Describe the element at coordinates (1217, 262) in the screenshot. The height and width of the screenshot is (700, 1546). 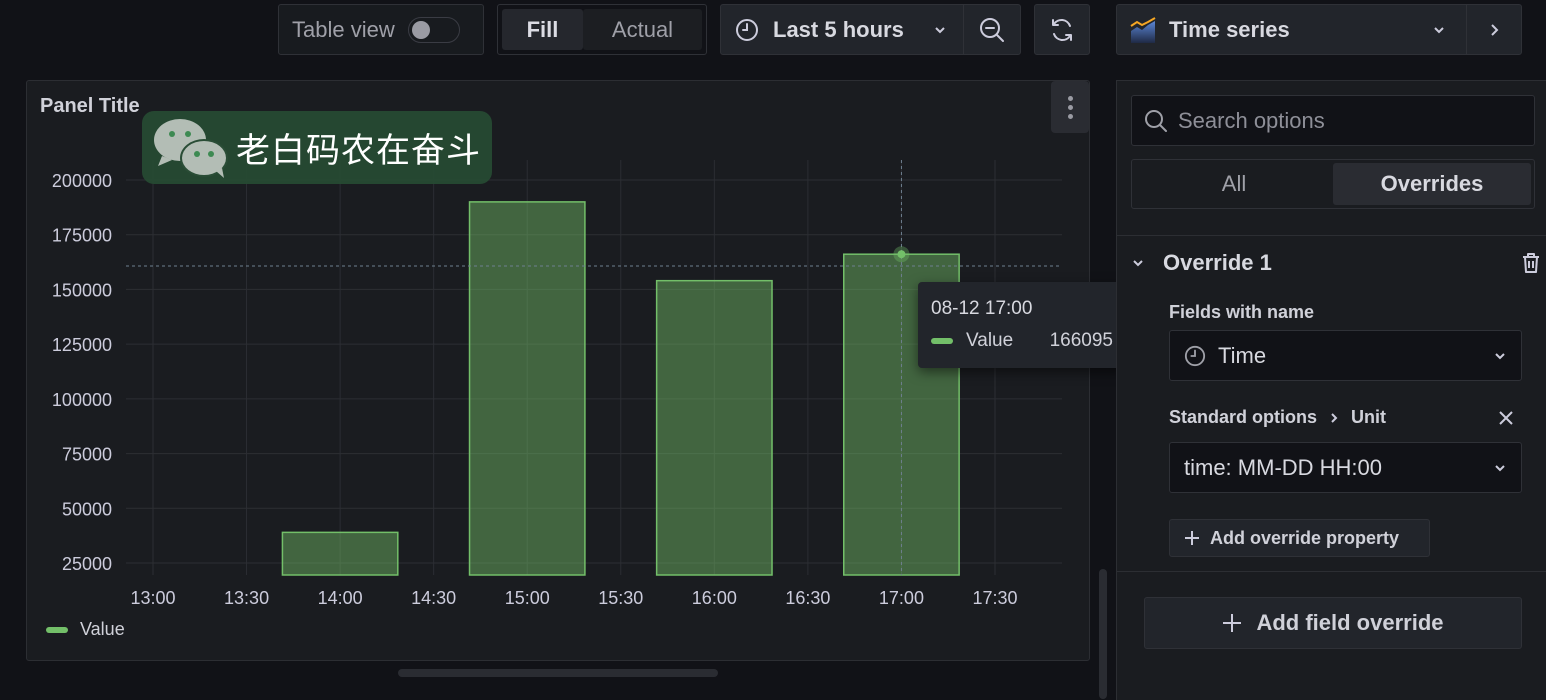
I see `override-title: Override 1` at that location.